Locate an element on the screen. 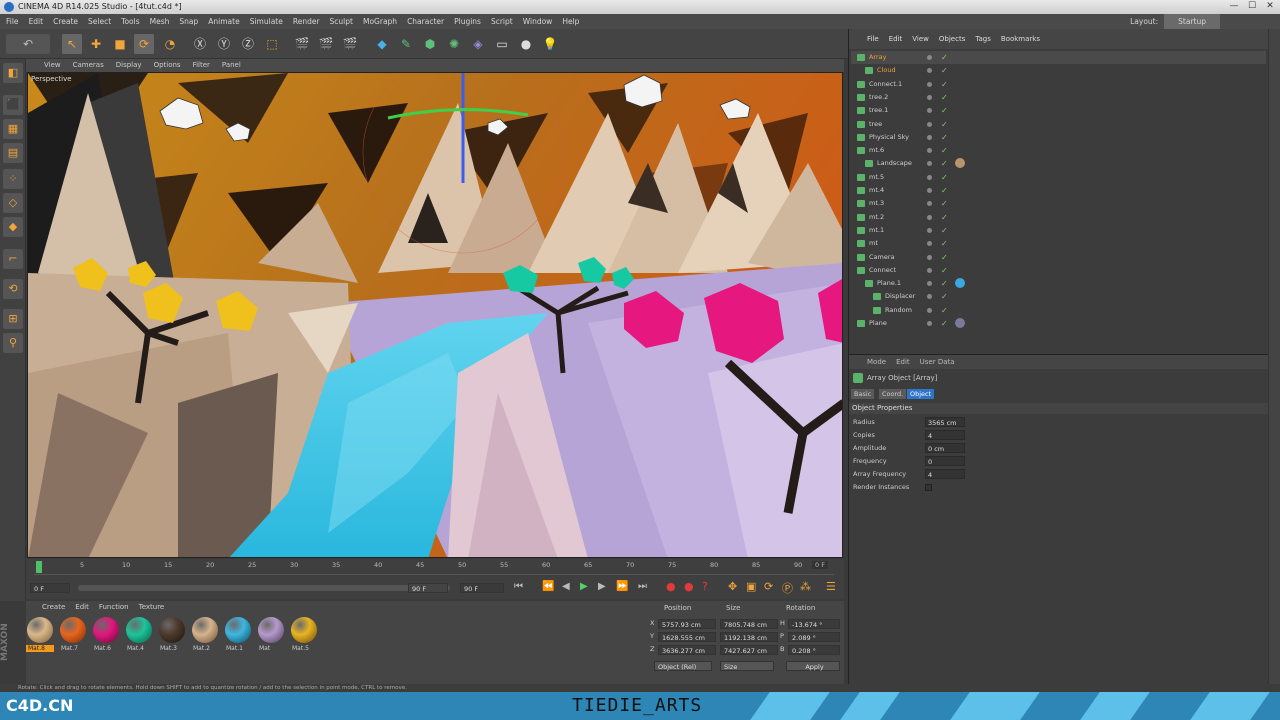 The height and width of the screenshot is (720, 1280). viewport-menu-cameras: Cameras is located at coordinates (88, 65).